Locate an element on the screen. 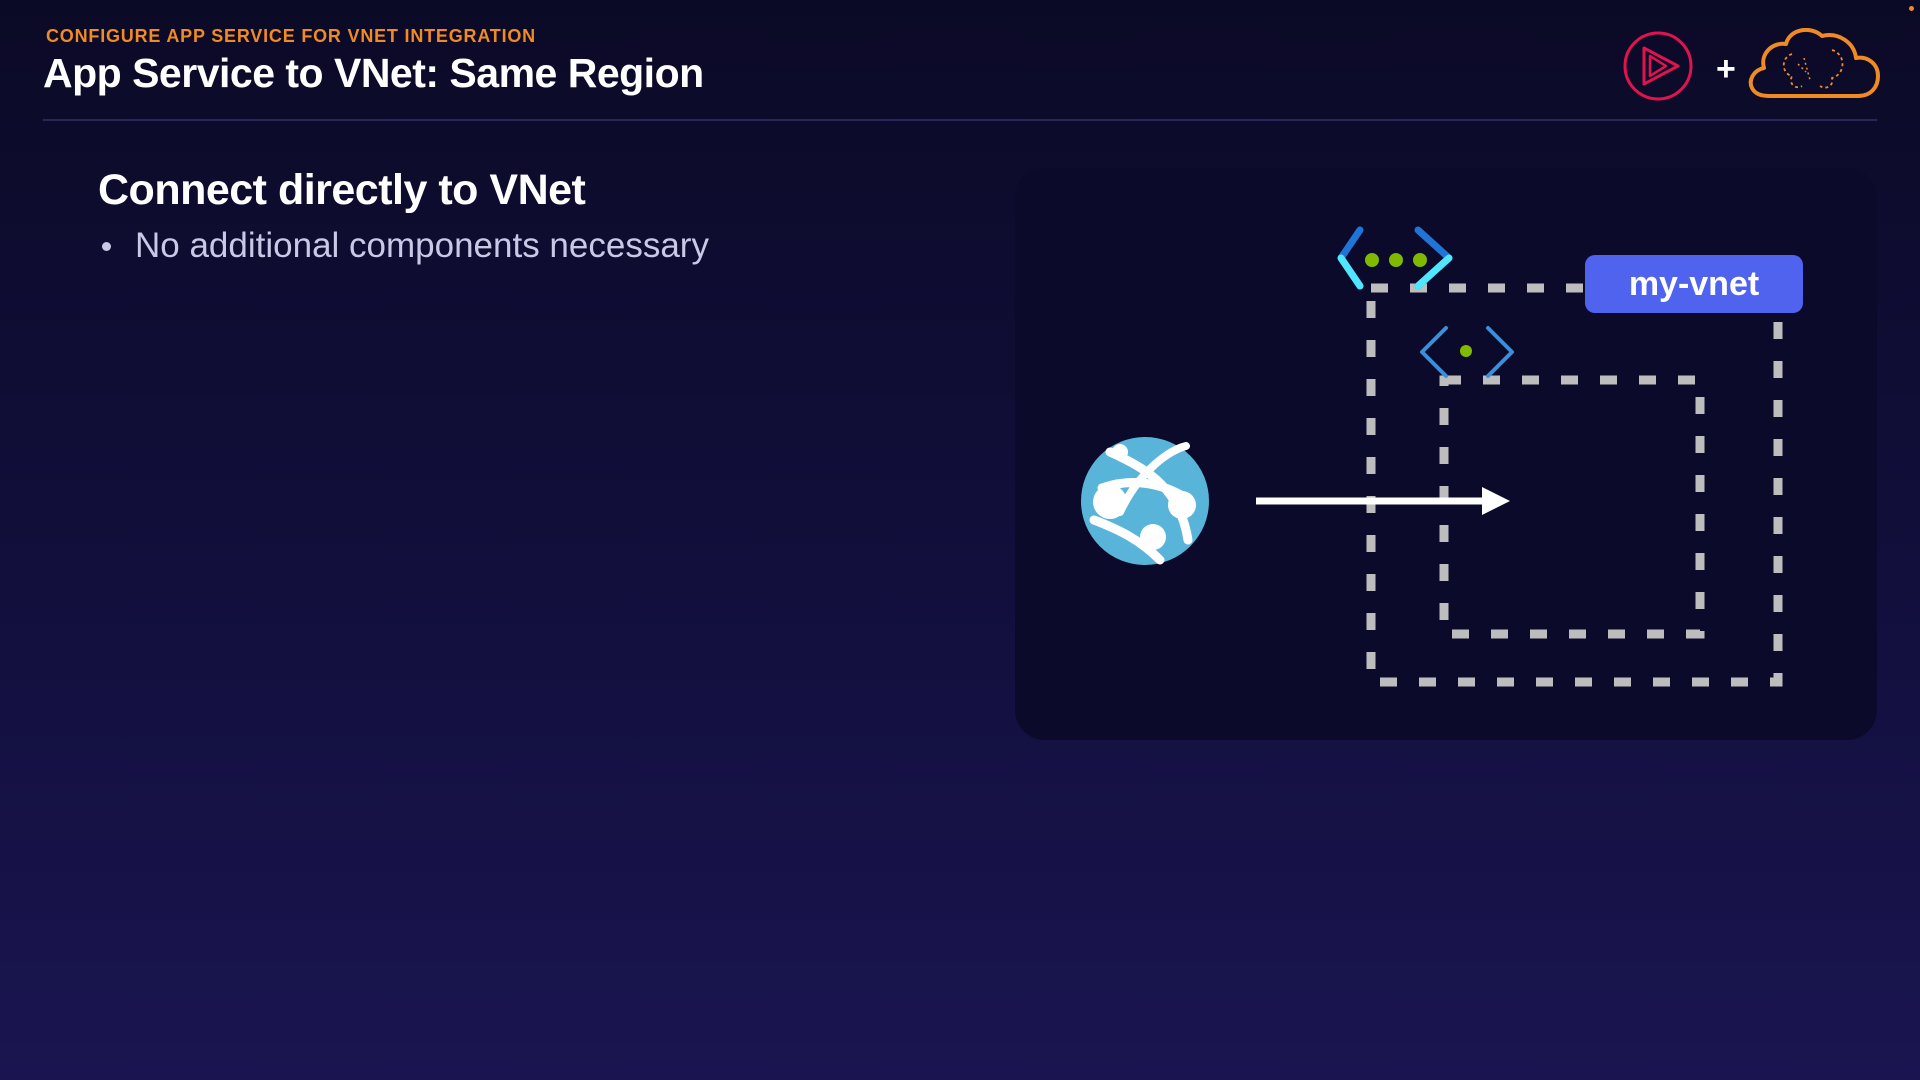  vnet-icon is located at coordinates (1395, 258).